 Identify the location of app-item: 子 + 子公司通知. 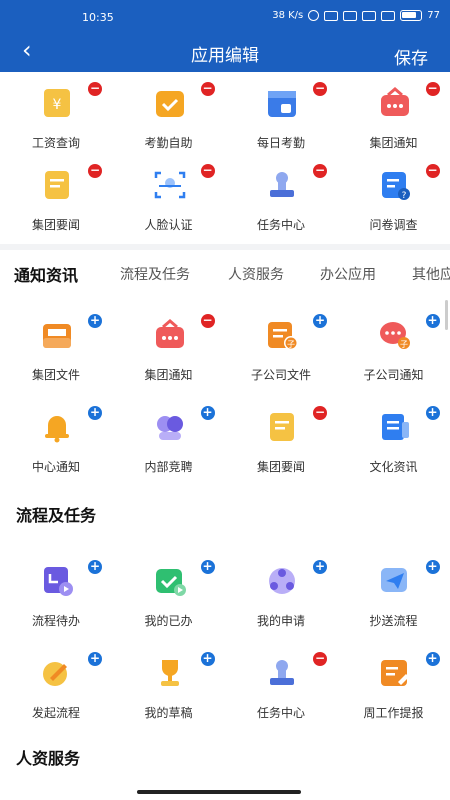
(394, 359).